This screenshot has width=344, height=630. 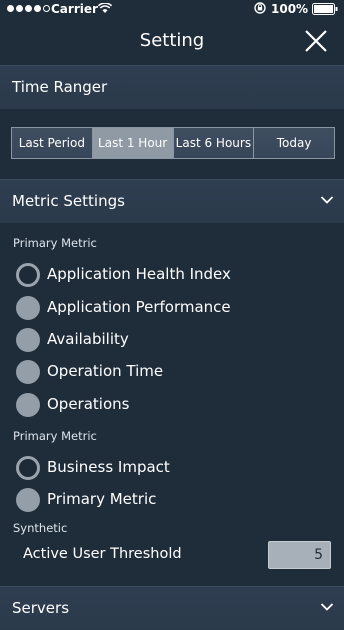 I want to click on radio-business-impact: Business Impact, so click(x=172, y=468).